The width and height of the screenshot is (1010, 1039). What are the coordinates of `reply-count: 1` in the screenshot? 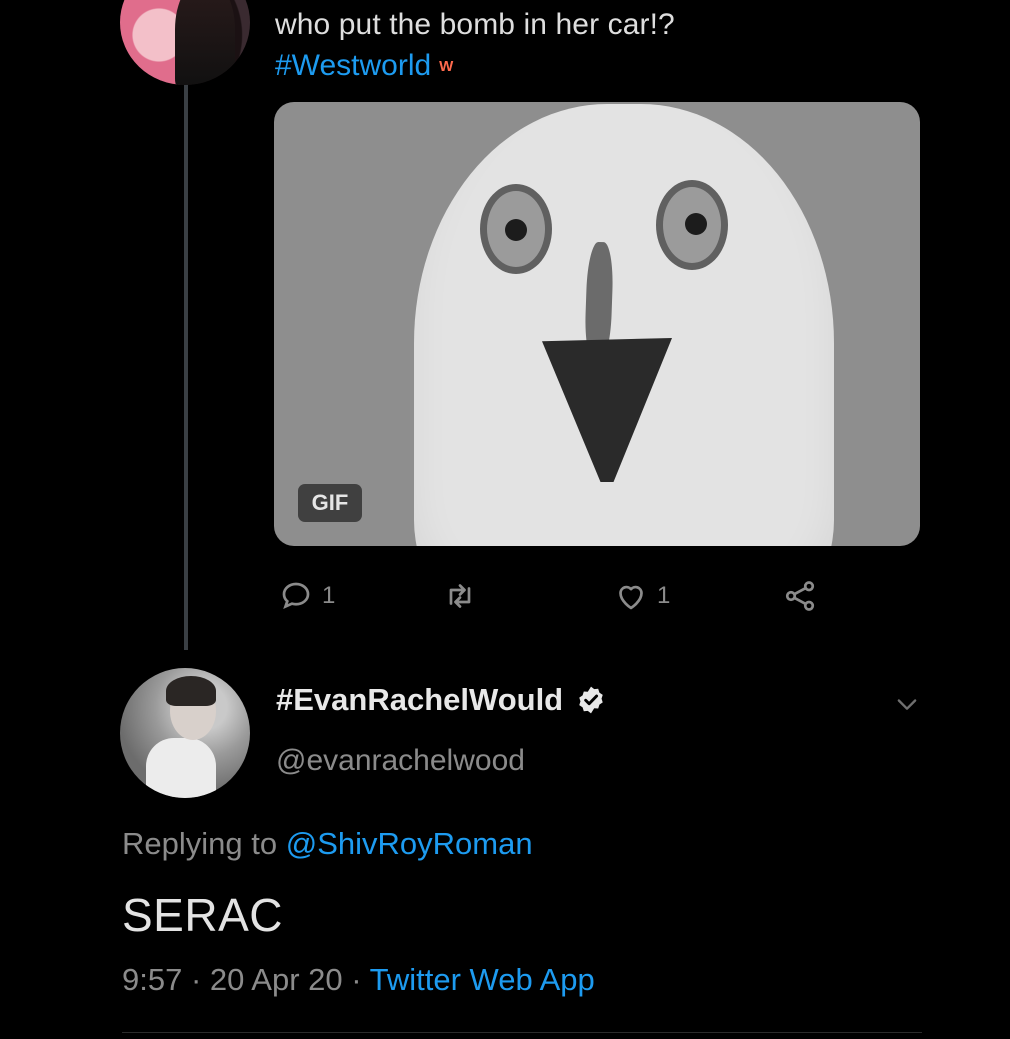 It's located at (329, 595).